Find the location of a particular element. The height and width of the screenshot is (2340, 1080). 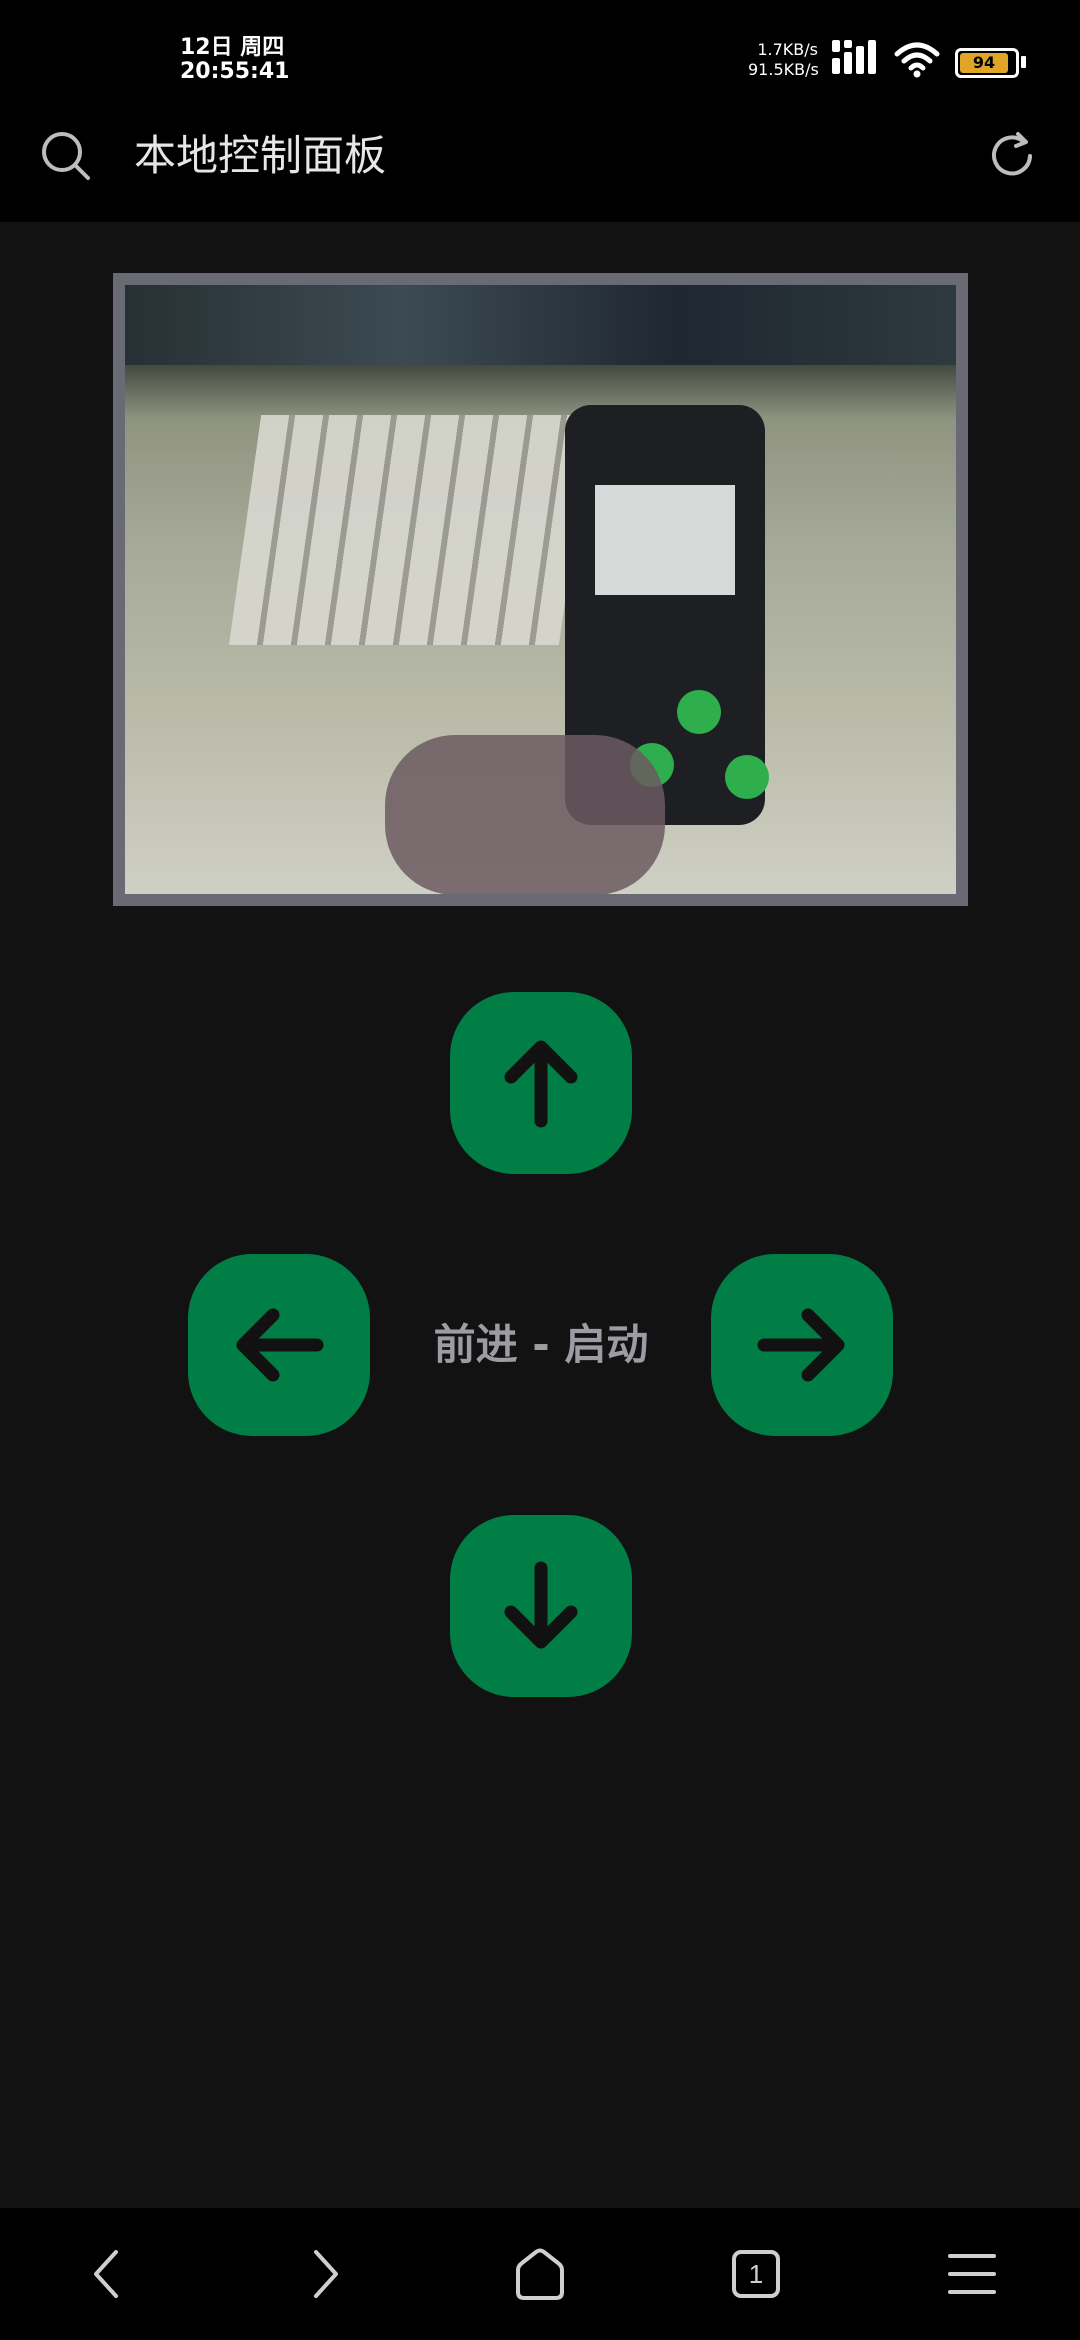

menu-icon is located at coordinates (972, 2274).